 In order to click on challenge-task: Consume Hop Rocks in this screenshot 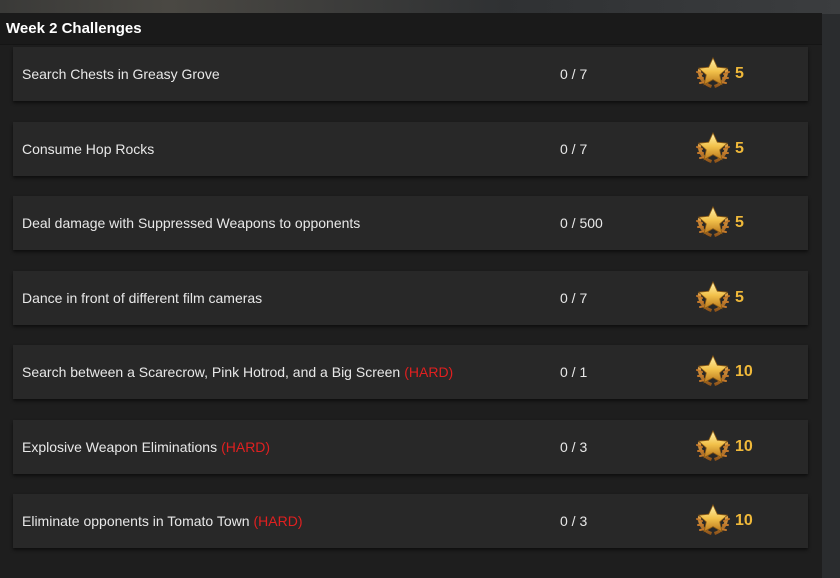, I will do `click(88, 149)`.